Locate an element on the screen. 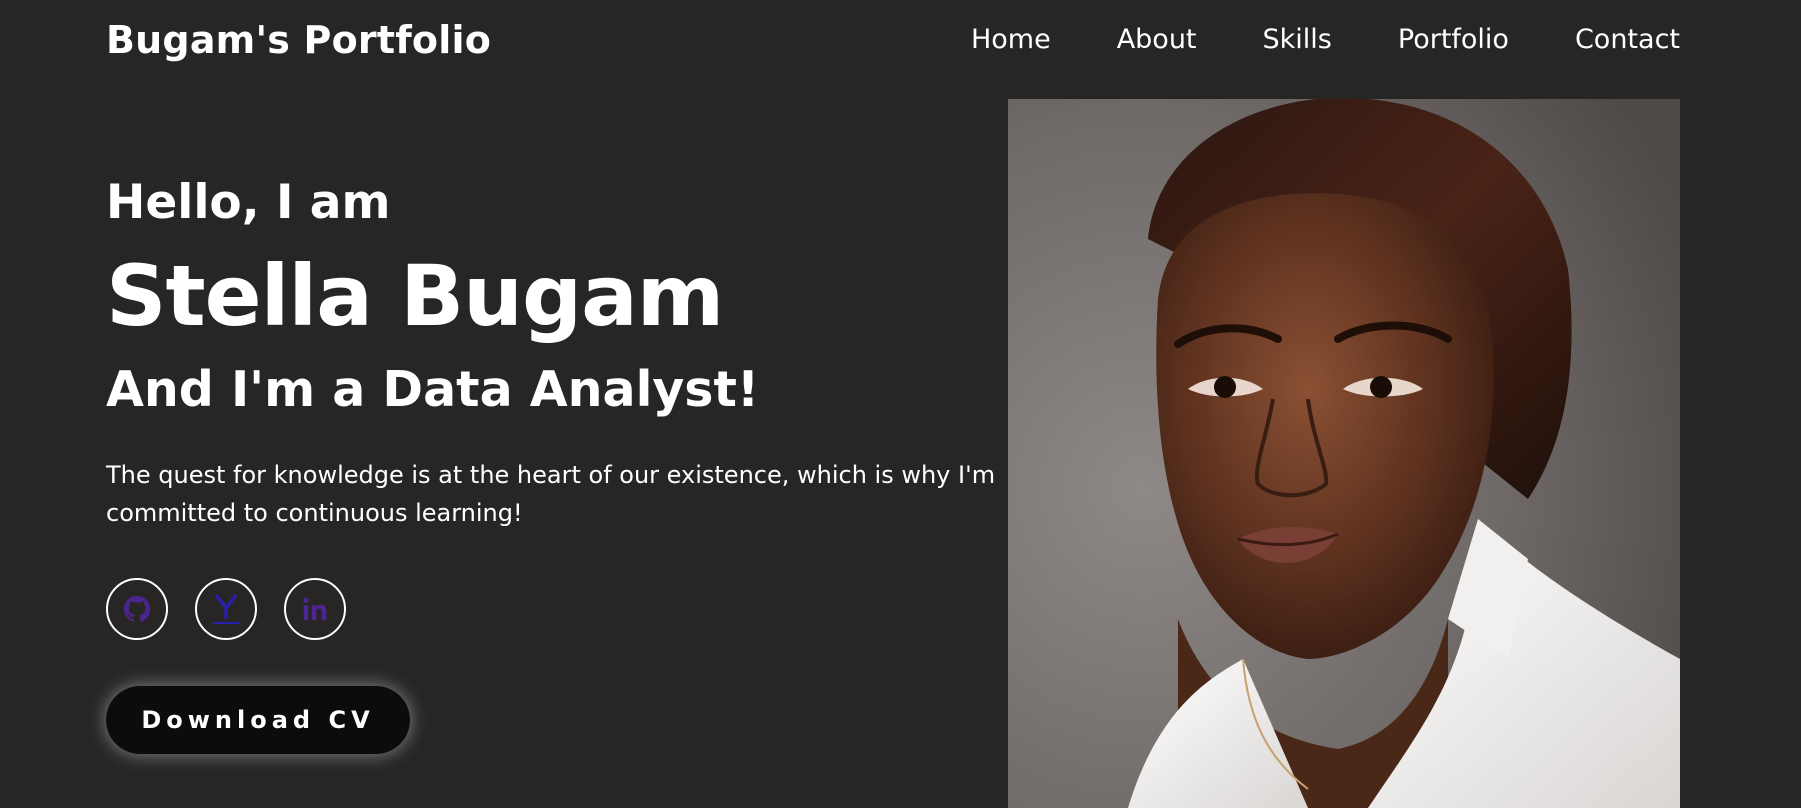 This screenshot has height=808, width=1801. role-heading: And I'm a Data Analyst! is located at coordinates (433, 389).